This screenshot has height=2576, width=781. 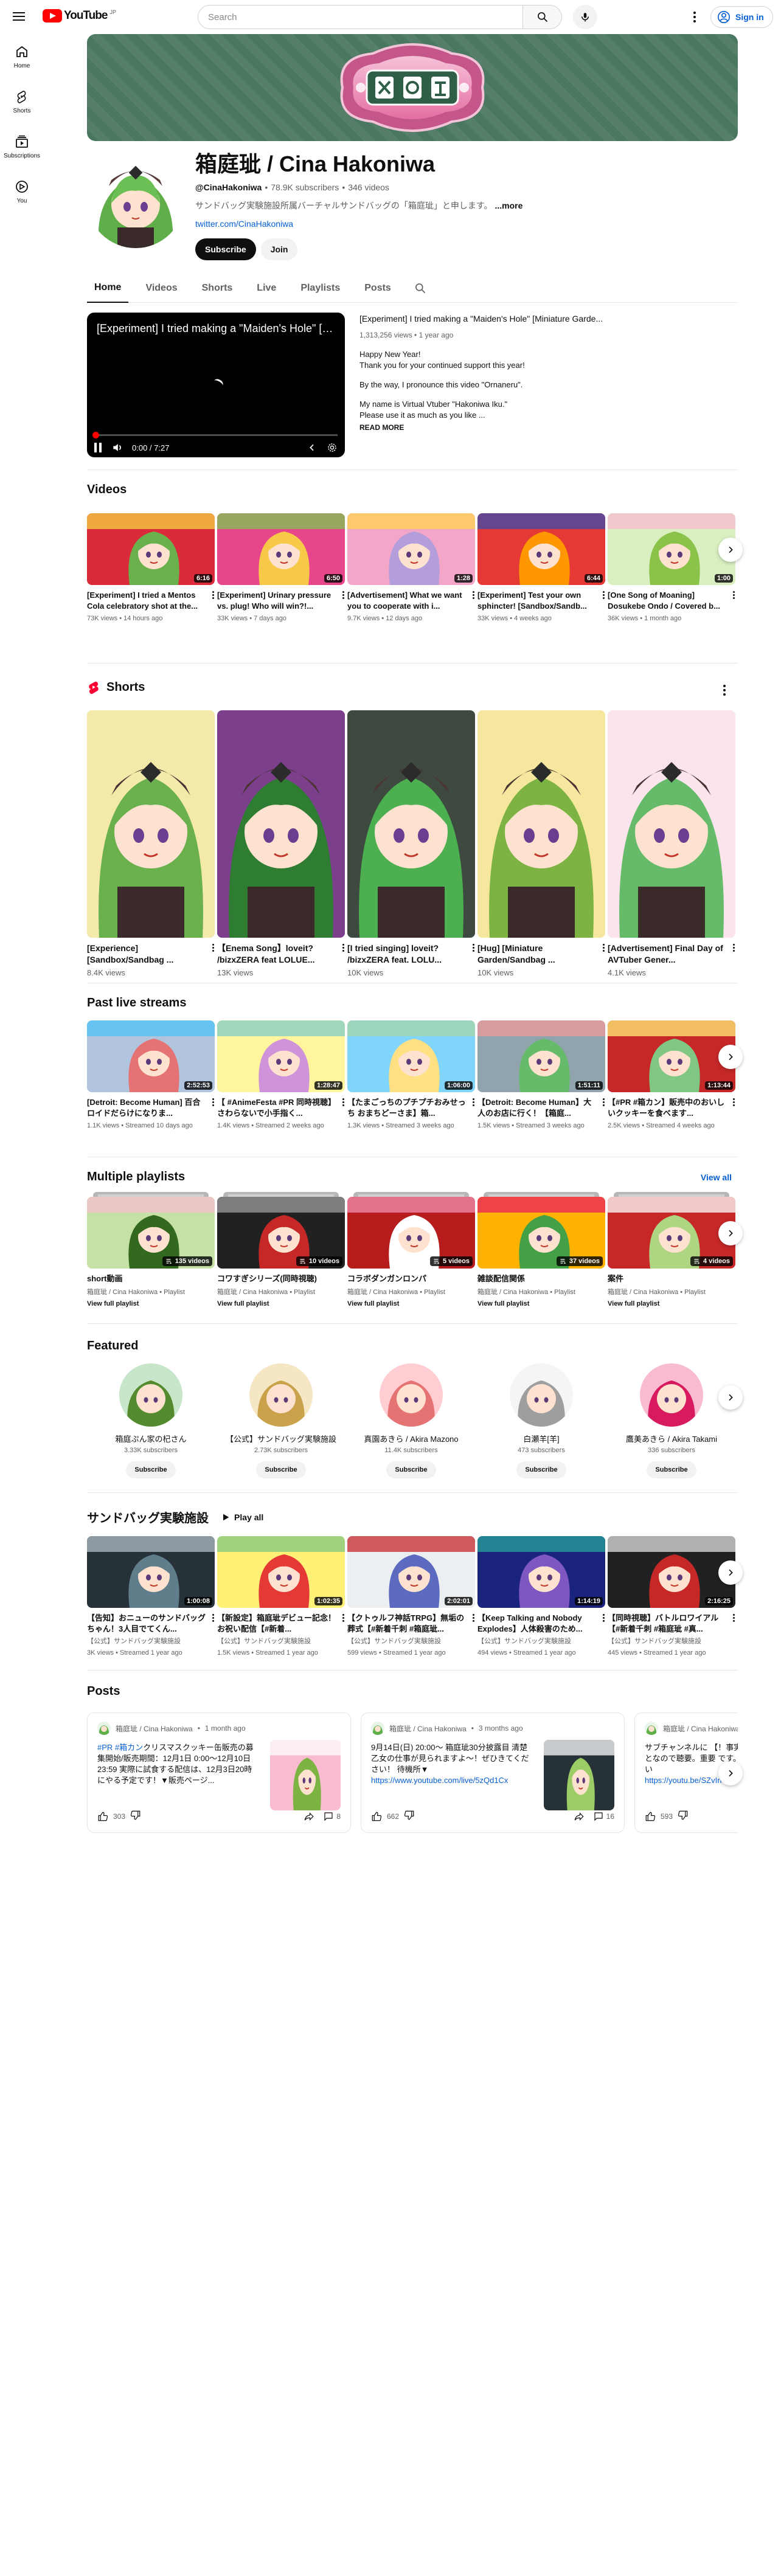 I want to click on post-link: https://www.youtube.com/live/5zQd1Cx, so click(x=440, y=1780).